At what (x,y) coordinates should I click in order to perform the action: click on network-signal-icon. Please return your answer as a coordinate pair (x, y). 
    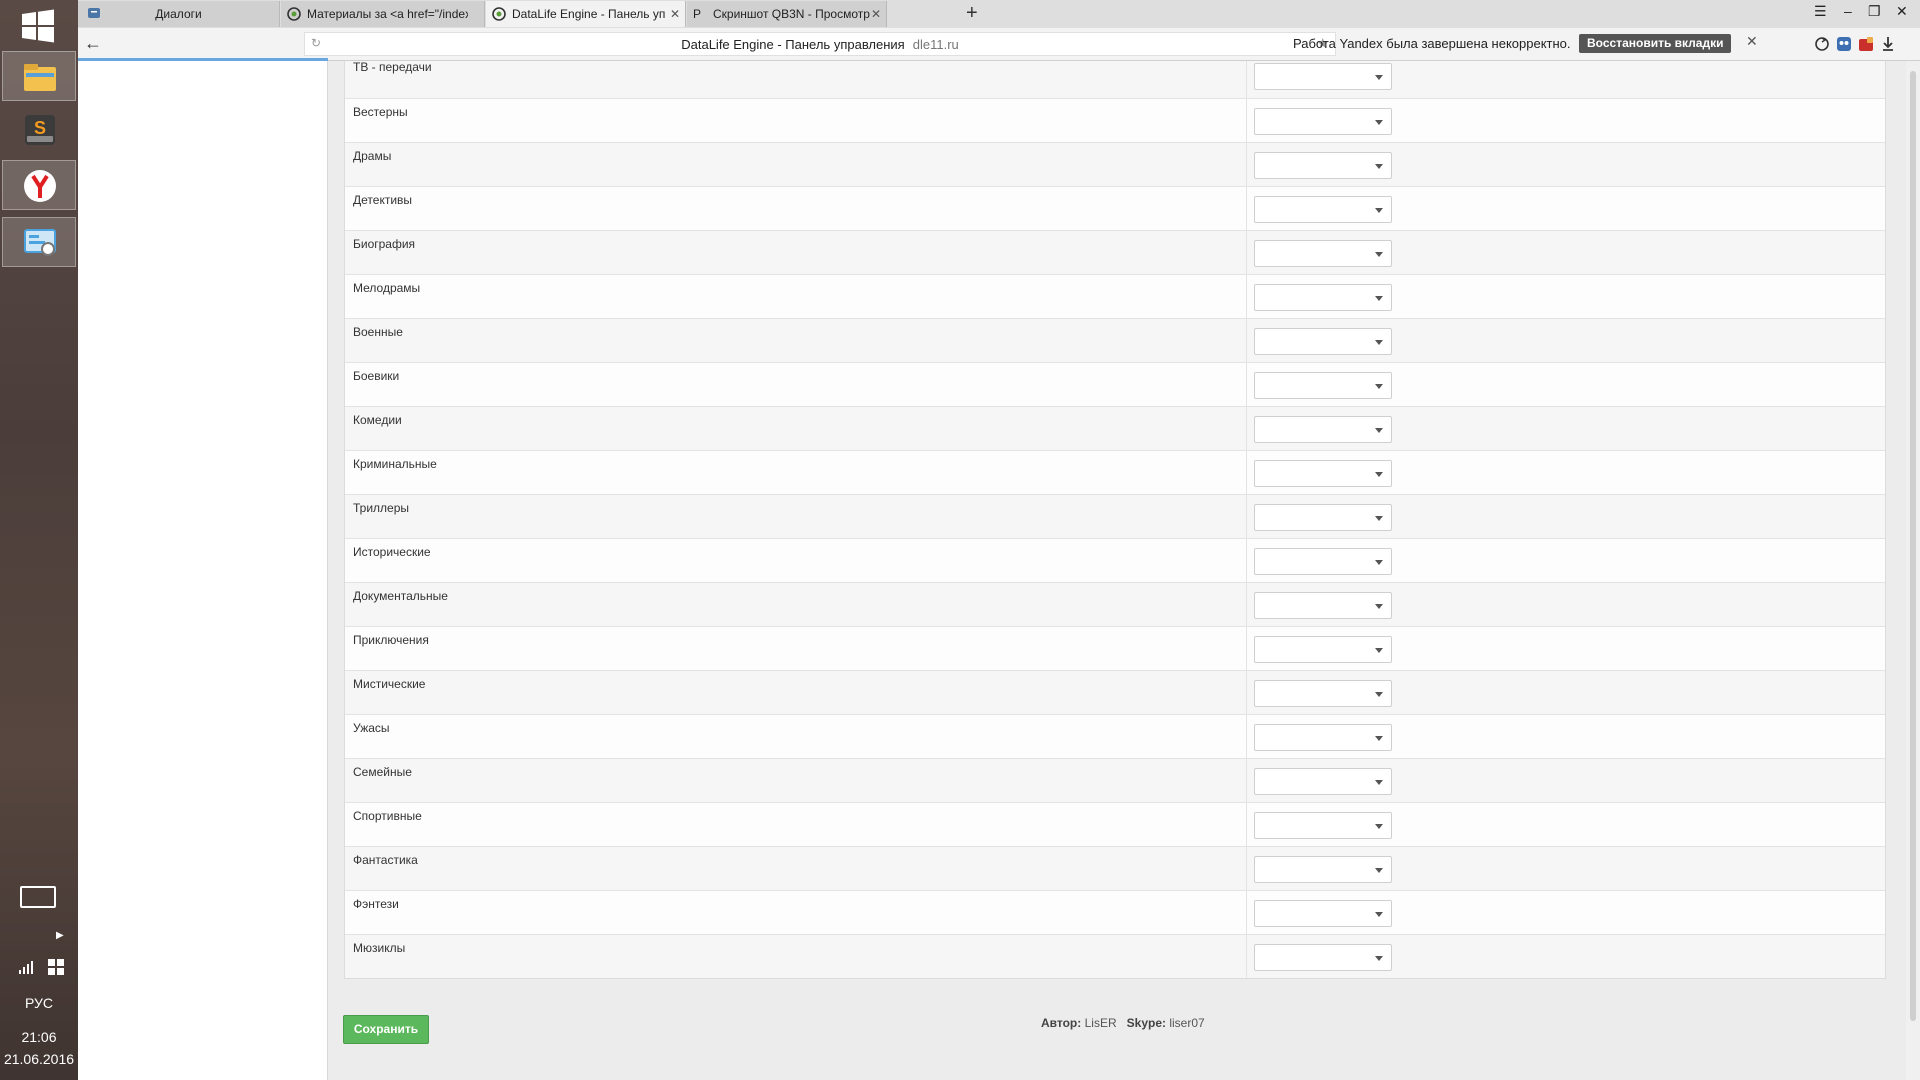
    Looking at the image, I should click on (27, 967).